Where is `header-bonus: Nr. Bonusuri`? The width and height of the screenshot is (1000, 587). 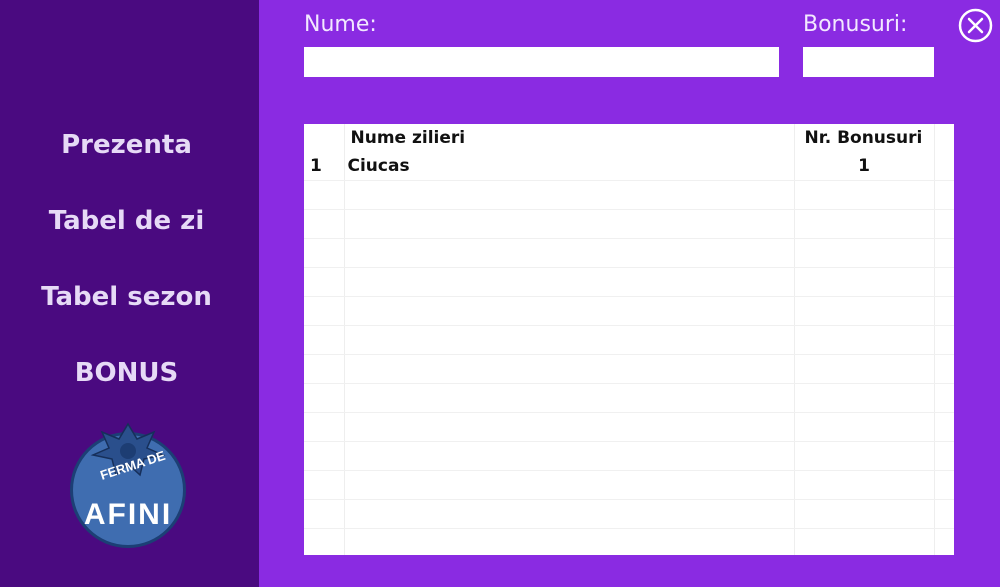
header-bonus: Nr. Bonusuri is located at coordinates (864, 138).